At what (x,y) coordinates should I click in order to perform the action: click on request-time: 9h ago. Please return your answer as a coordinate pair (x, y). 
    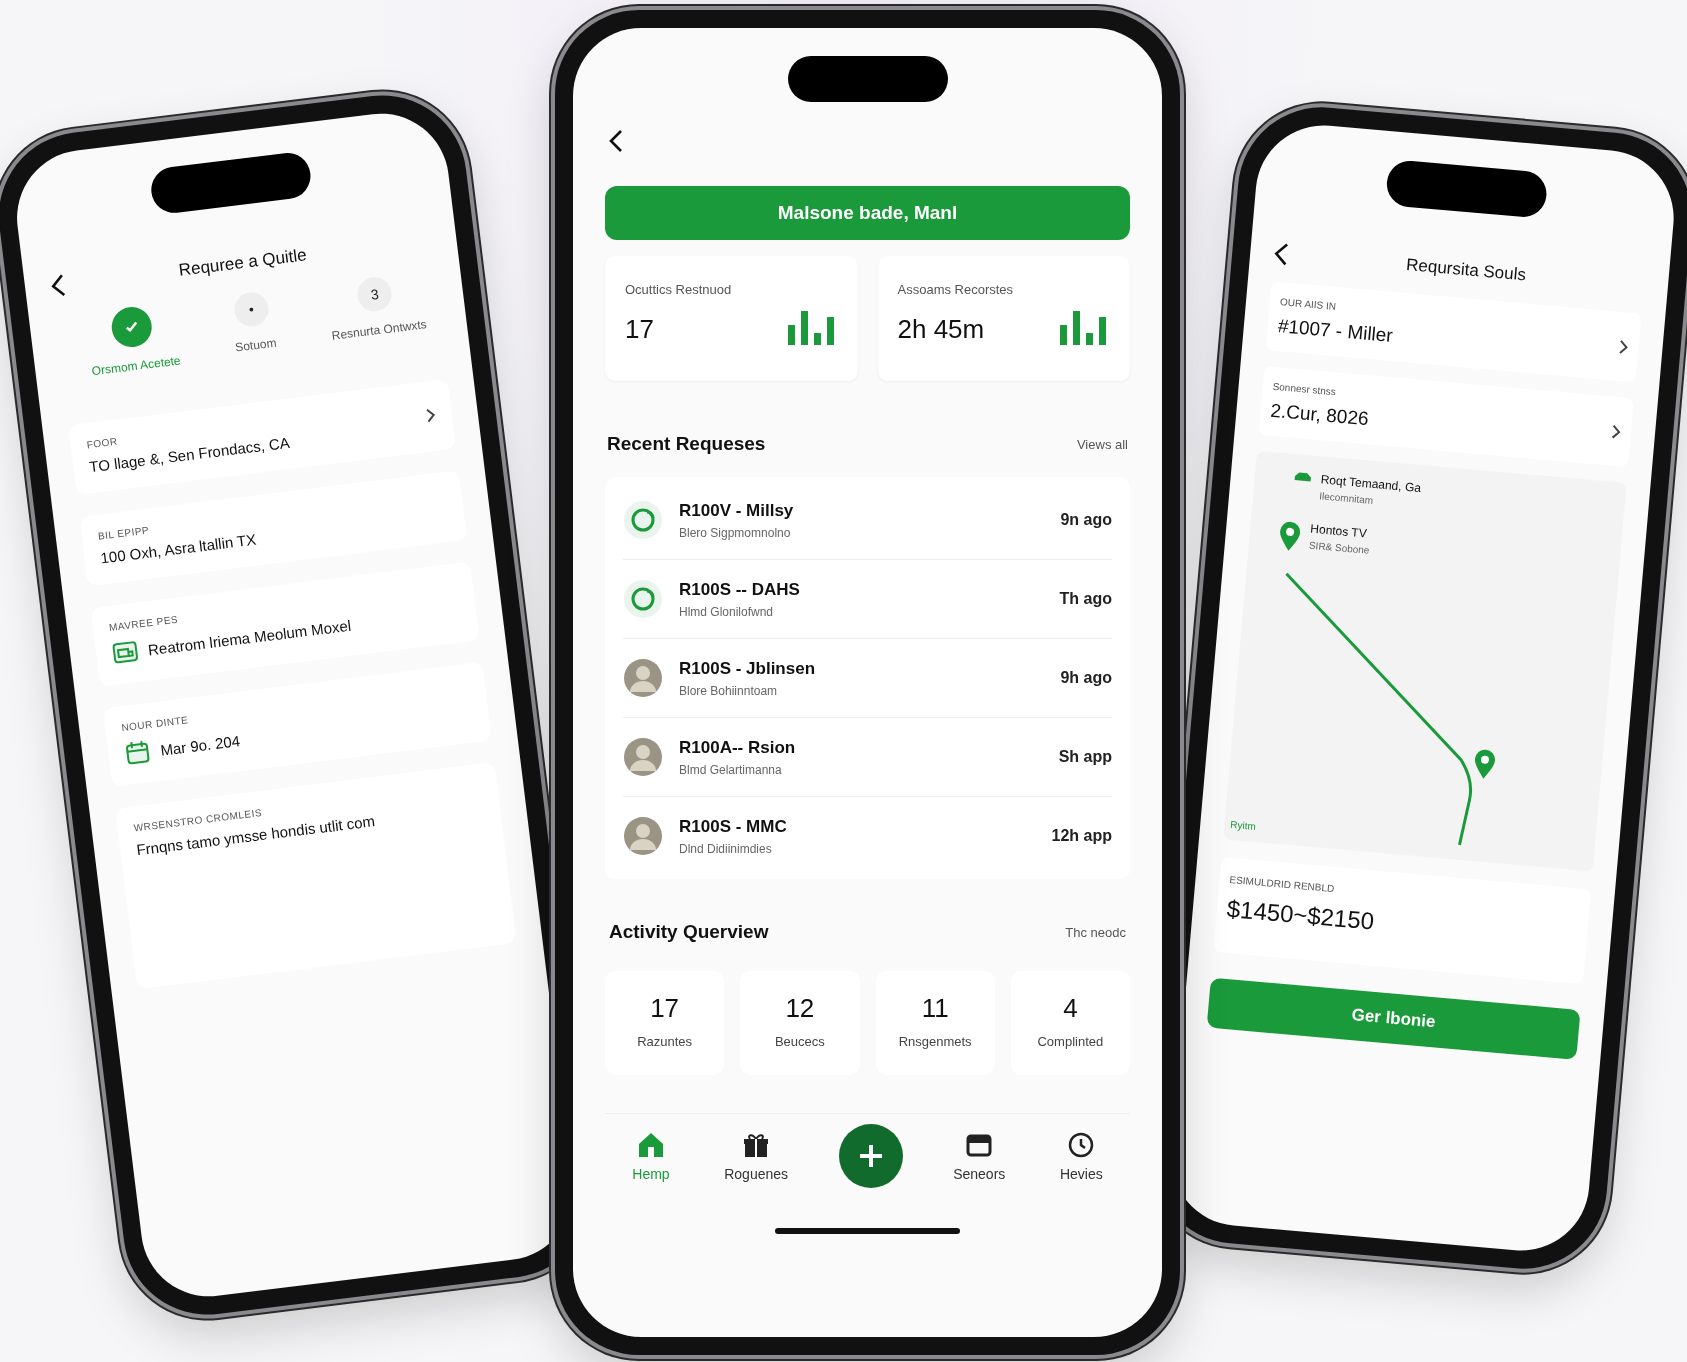
    Looking at the image, I should click on (1086, 678).